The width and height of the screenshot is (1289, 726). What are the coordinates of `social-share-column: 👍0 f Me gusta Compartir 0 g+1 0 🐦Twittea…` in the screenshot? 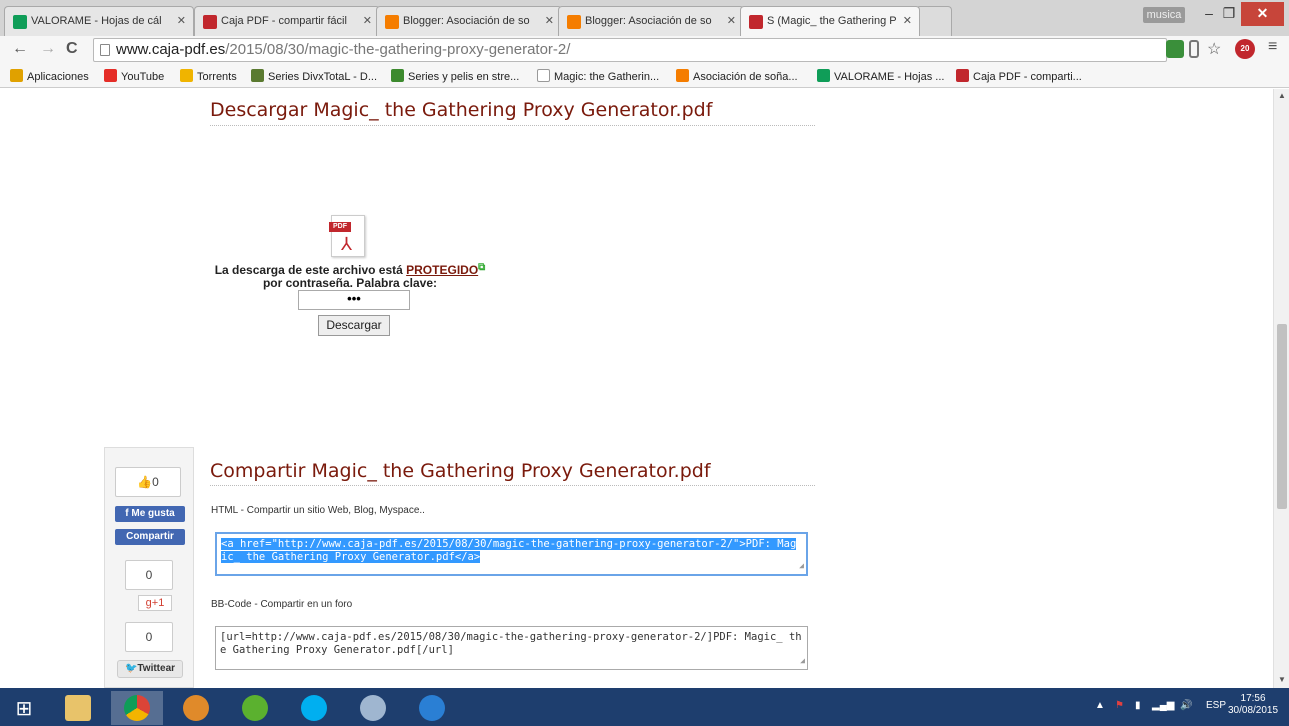 It's located at (149, 567).